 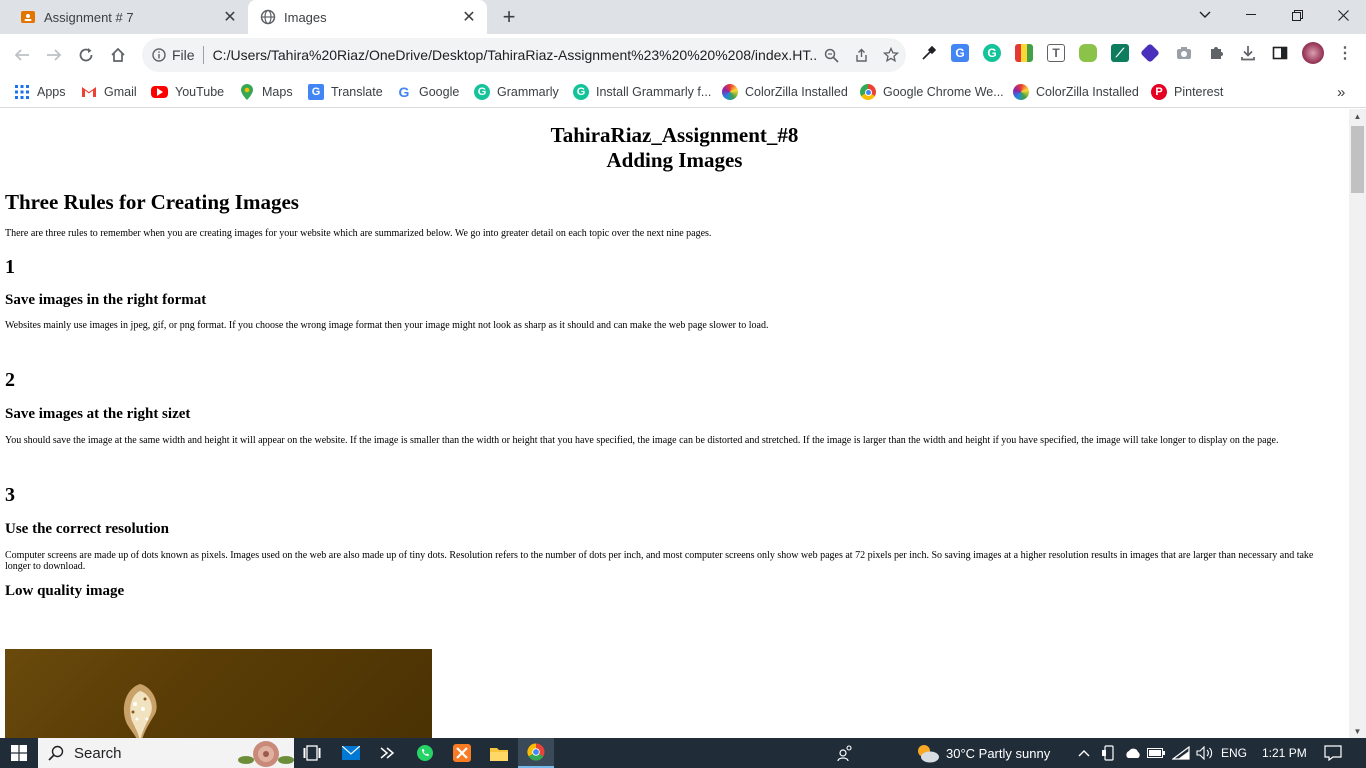 What do you see at coordinates (683, 753) in the screenshot?
I see `windows-taskbar: Search 30°C Partly sunny ENG 1:21 PM` at bounding box center [683, 753].